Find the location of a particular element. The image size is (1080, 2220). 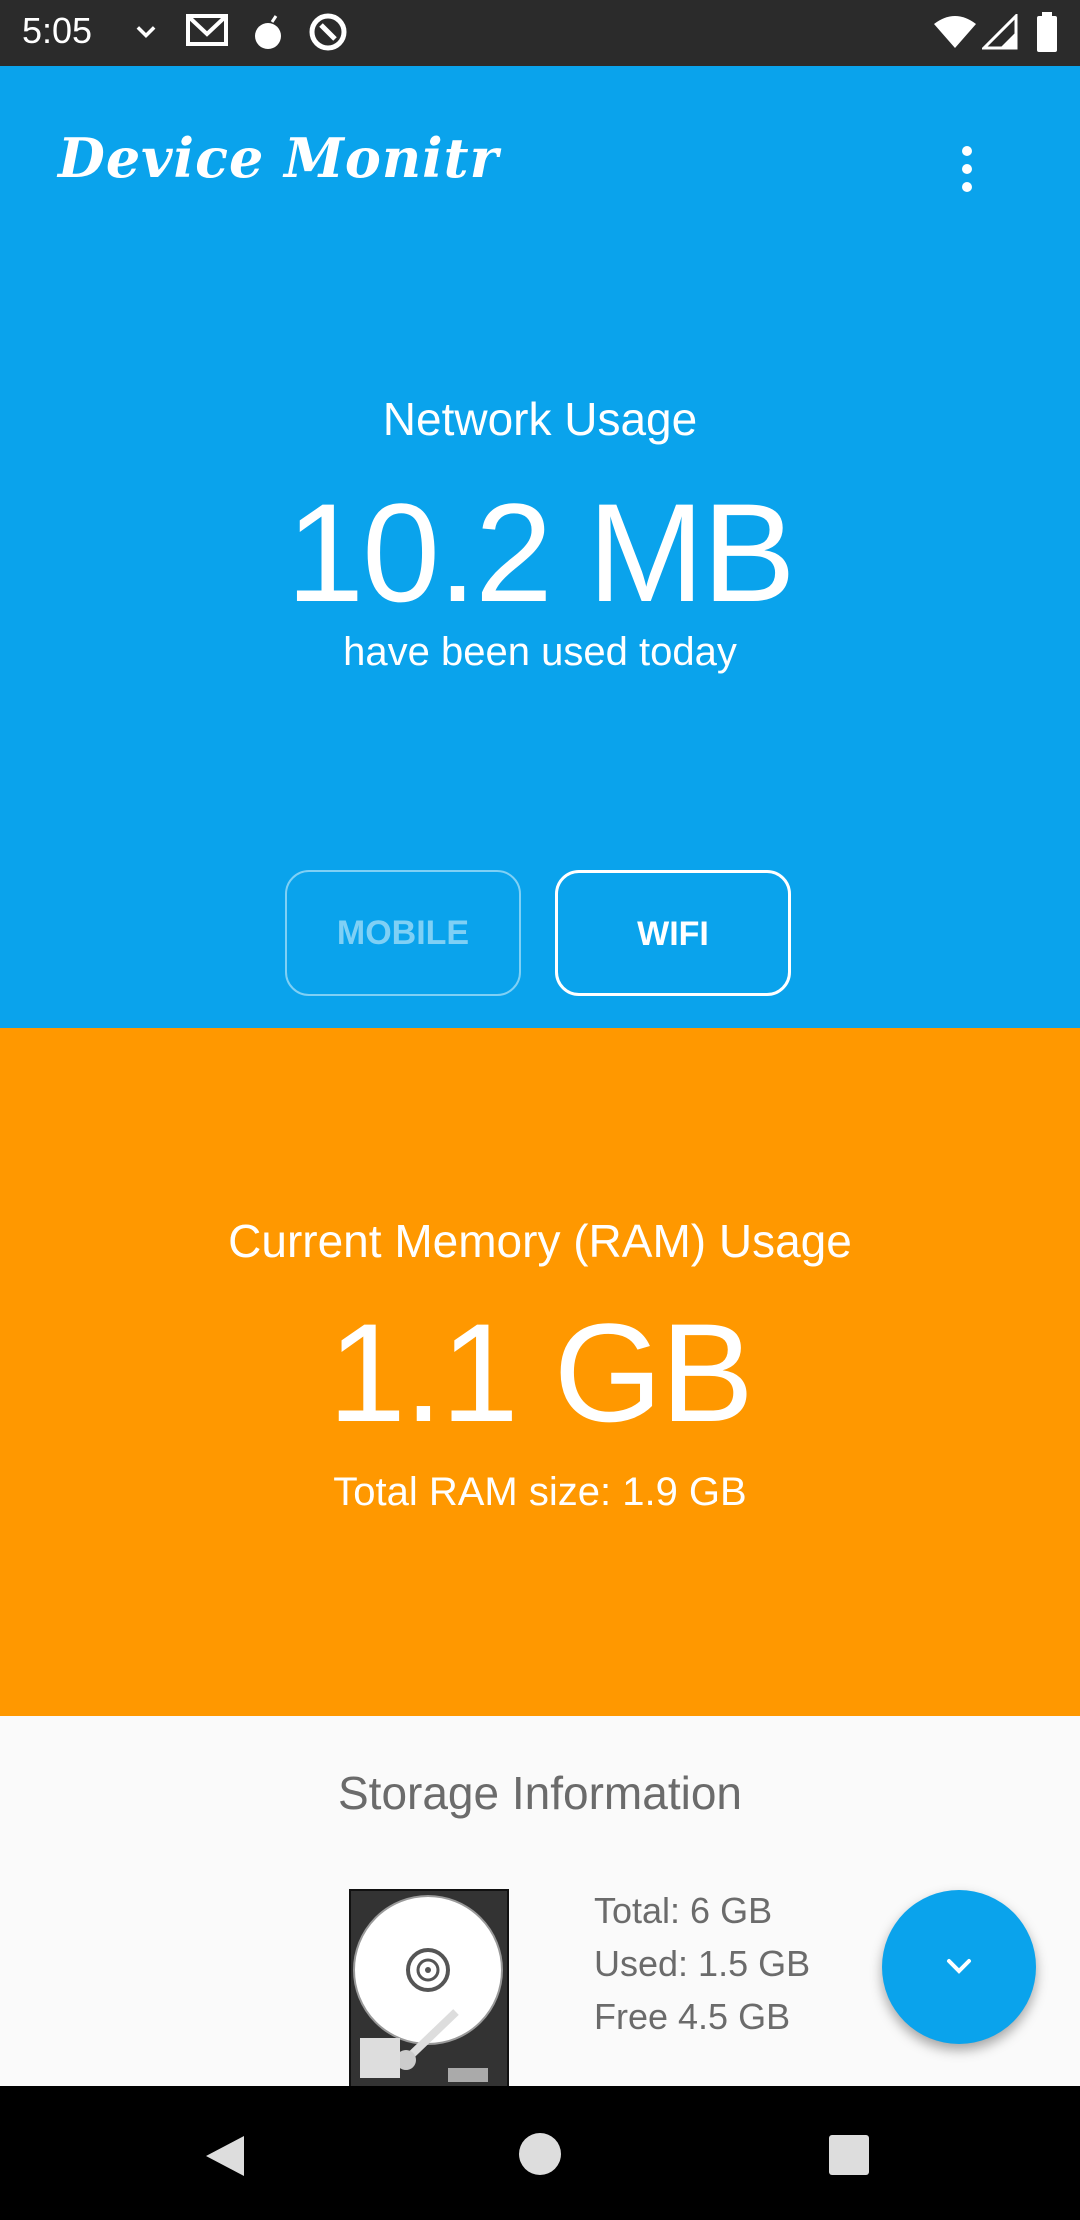

storage-free: Free 4.5 GB is located at coordinates (692, 2016).